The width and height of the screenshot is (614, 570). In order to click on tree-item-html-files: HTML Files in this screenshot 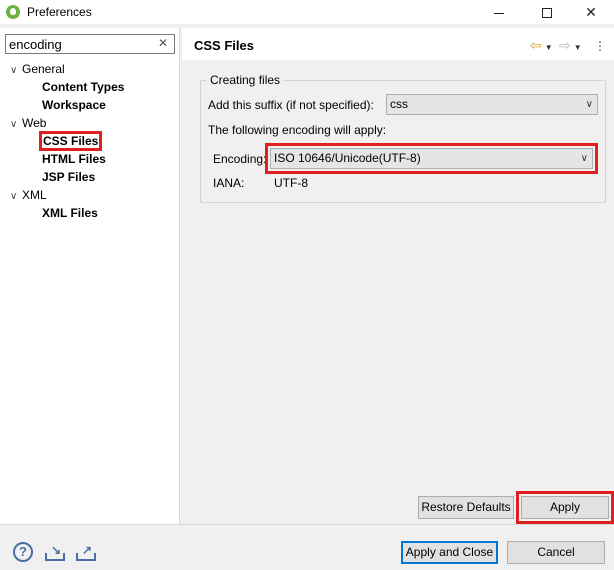, I will do `click(74, 159)`.